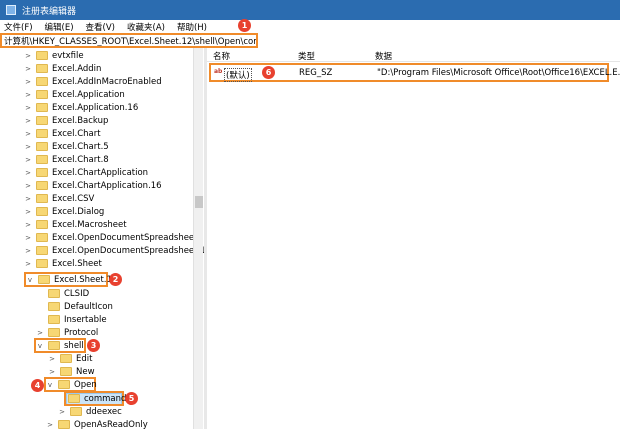 This screenshot has width=620, height=429. I want to click on tree-item-excel-chartapplication-16: > Excel.ChartApplication.16, so click(93, 185).